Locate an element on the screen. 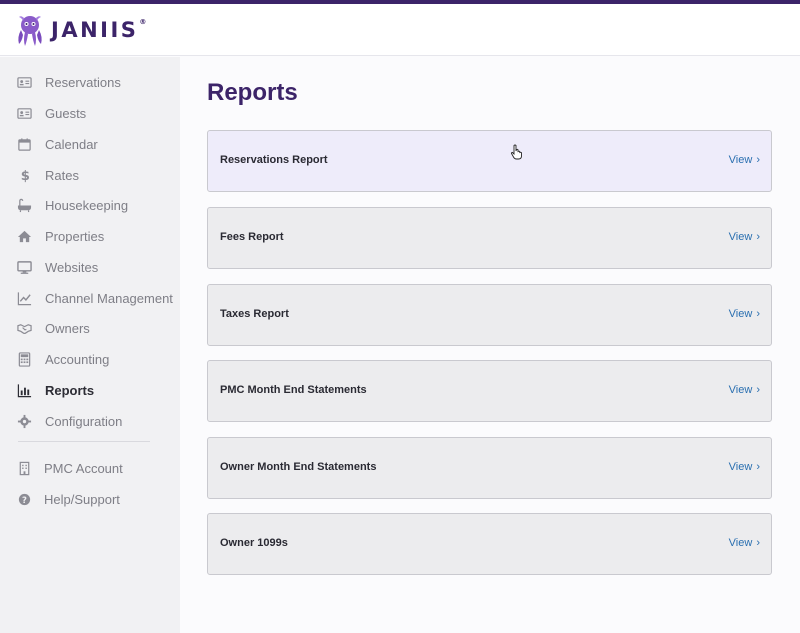 This screenshot has width=800, height=633. dollar-icon: $ is located at coordinates (25, 176).